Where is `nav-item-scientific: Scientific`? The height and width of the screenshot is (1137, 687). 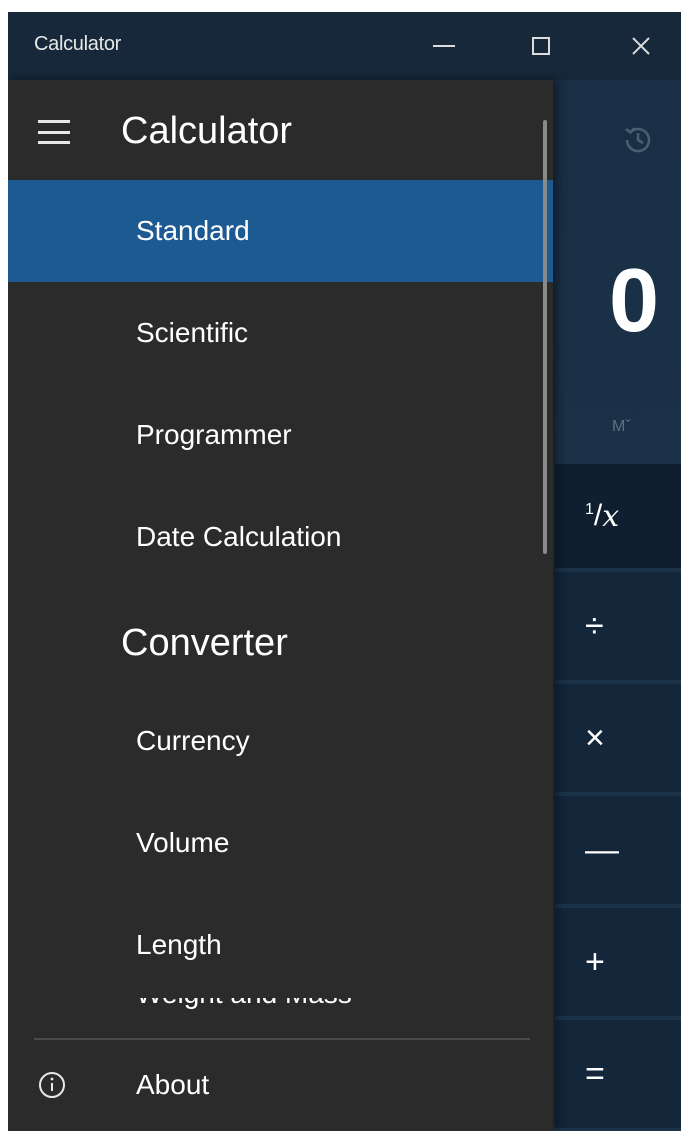 nav-item-scientific: Scientific is located at coordinates (280, 333).